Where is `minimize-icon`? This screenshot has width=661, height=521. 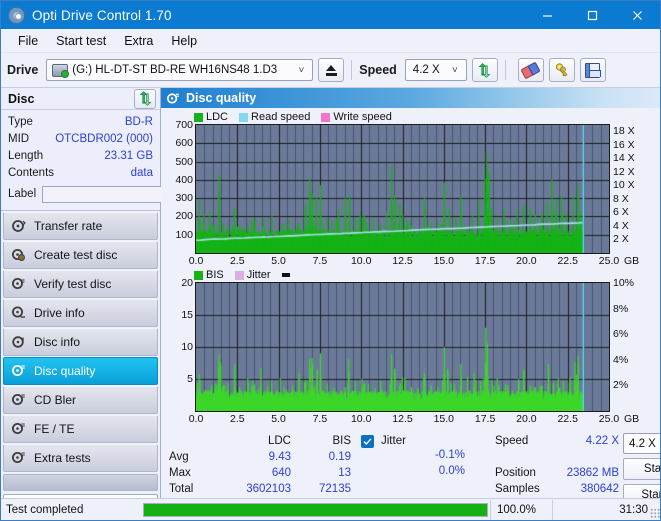
minimize-icon is located at coordinates (547, 15).